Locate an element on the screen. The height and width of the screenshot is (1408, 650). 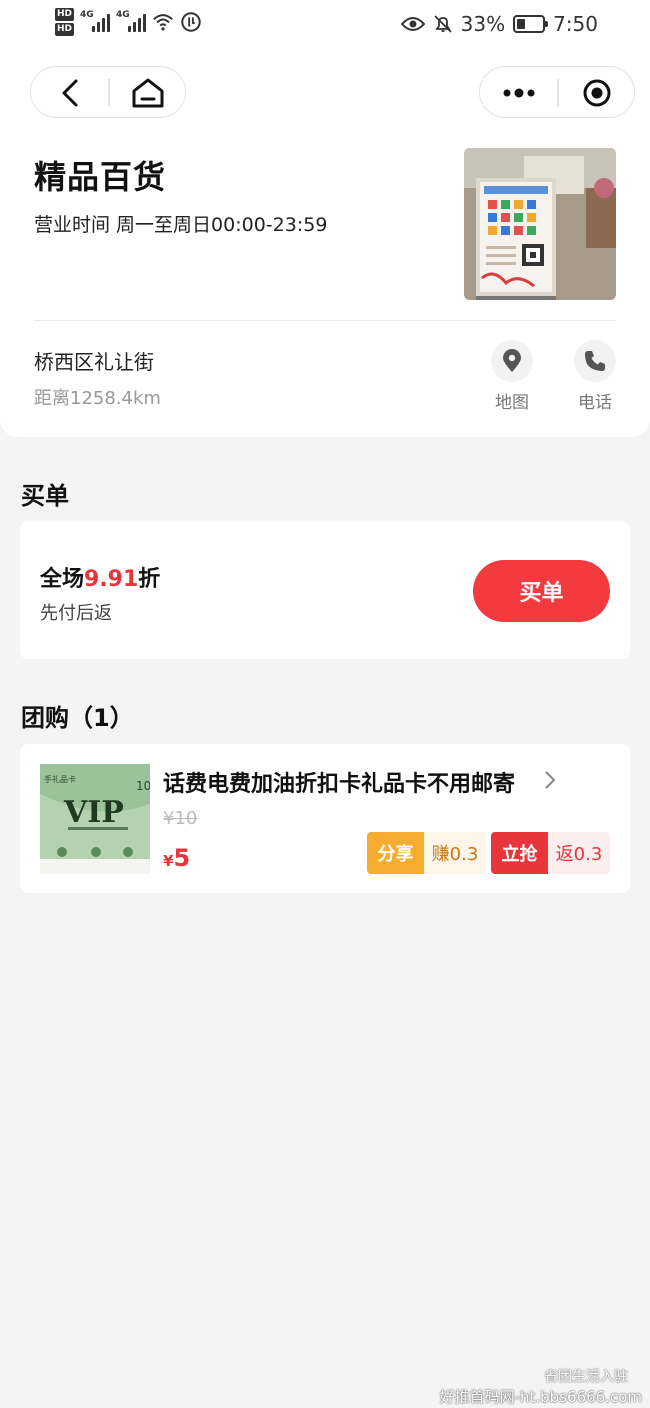
nav-capsule-left is located at coordinates (108, 92).